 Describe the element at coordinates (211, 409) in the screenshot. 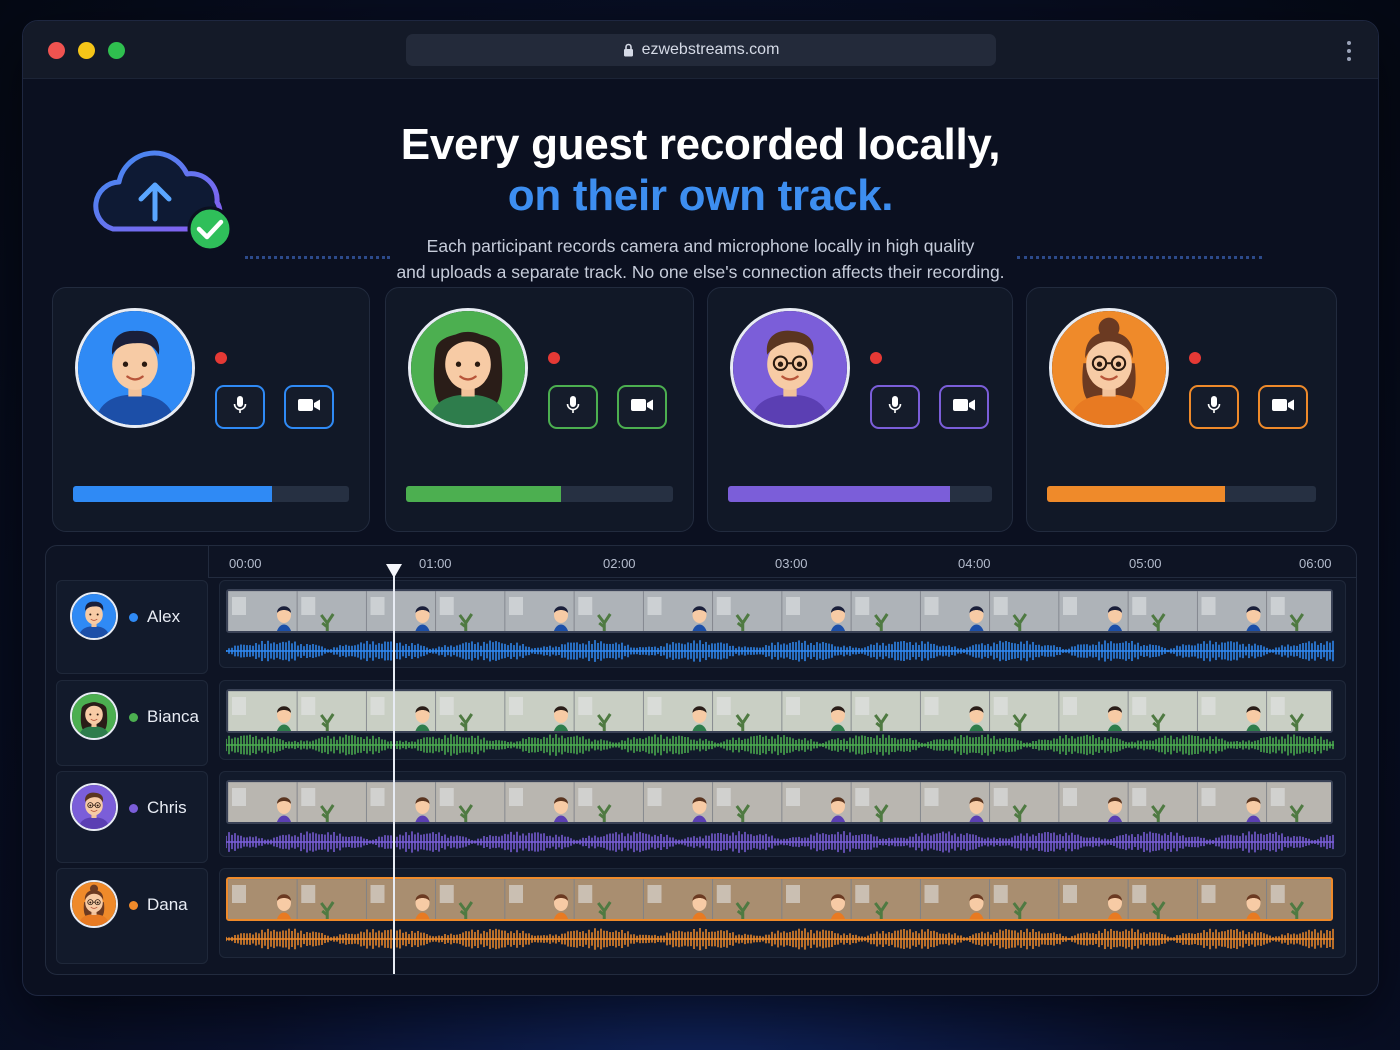

I see `participant-card-alex` at that location.